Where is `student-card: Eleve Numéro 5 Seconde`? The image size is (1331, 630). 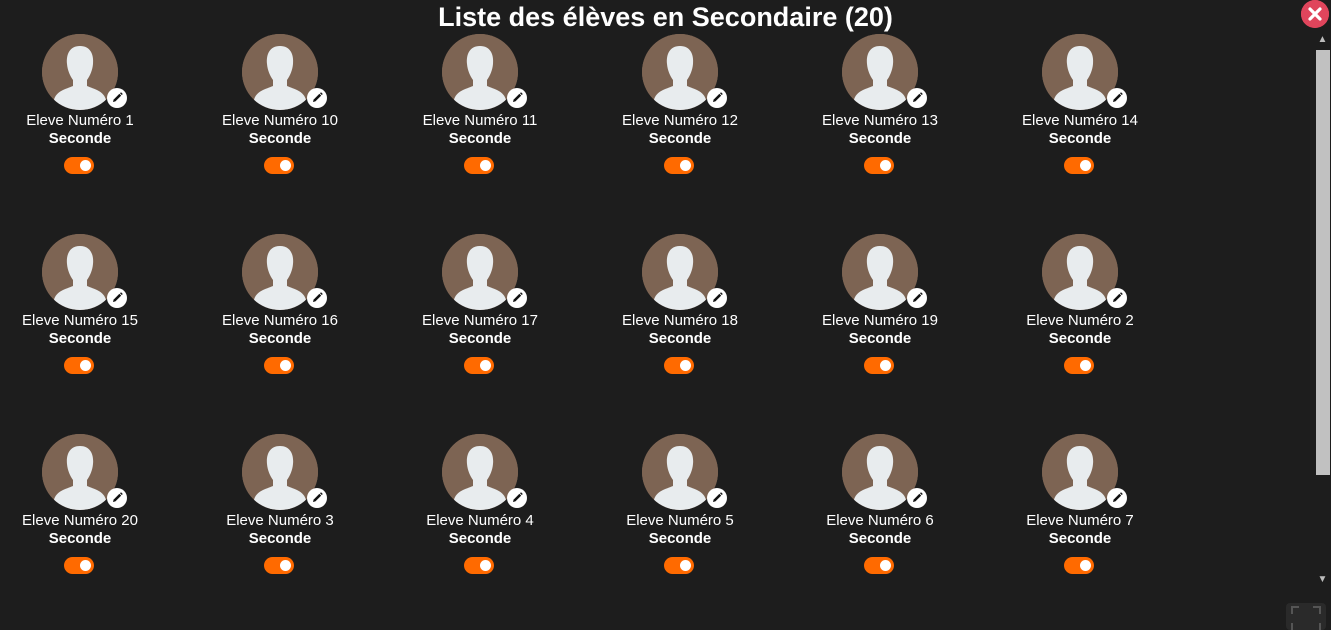
student-card: Eleve Numéro 5 Seconde is located at coordinates (690, 532).